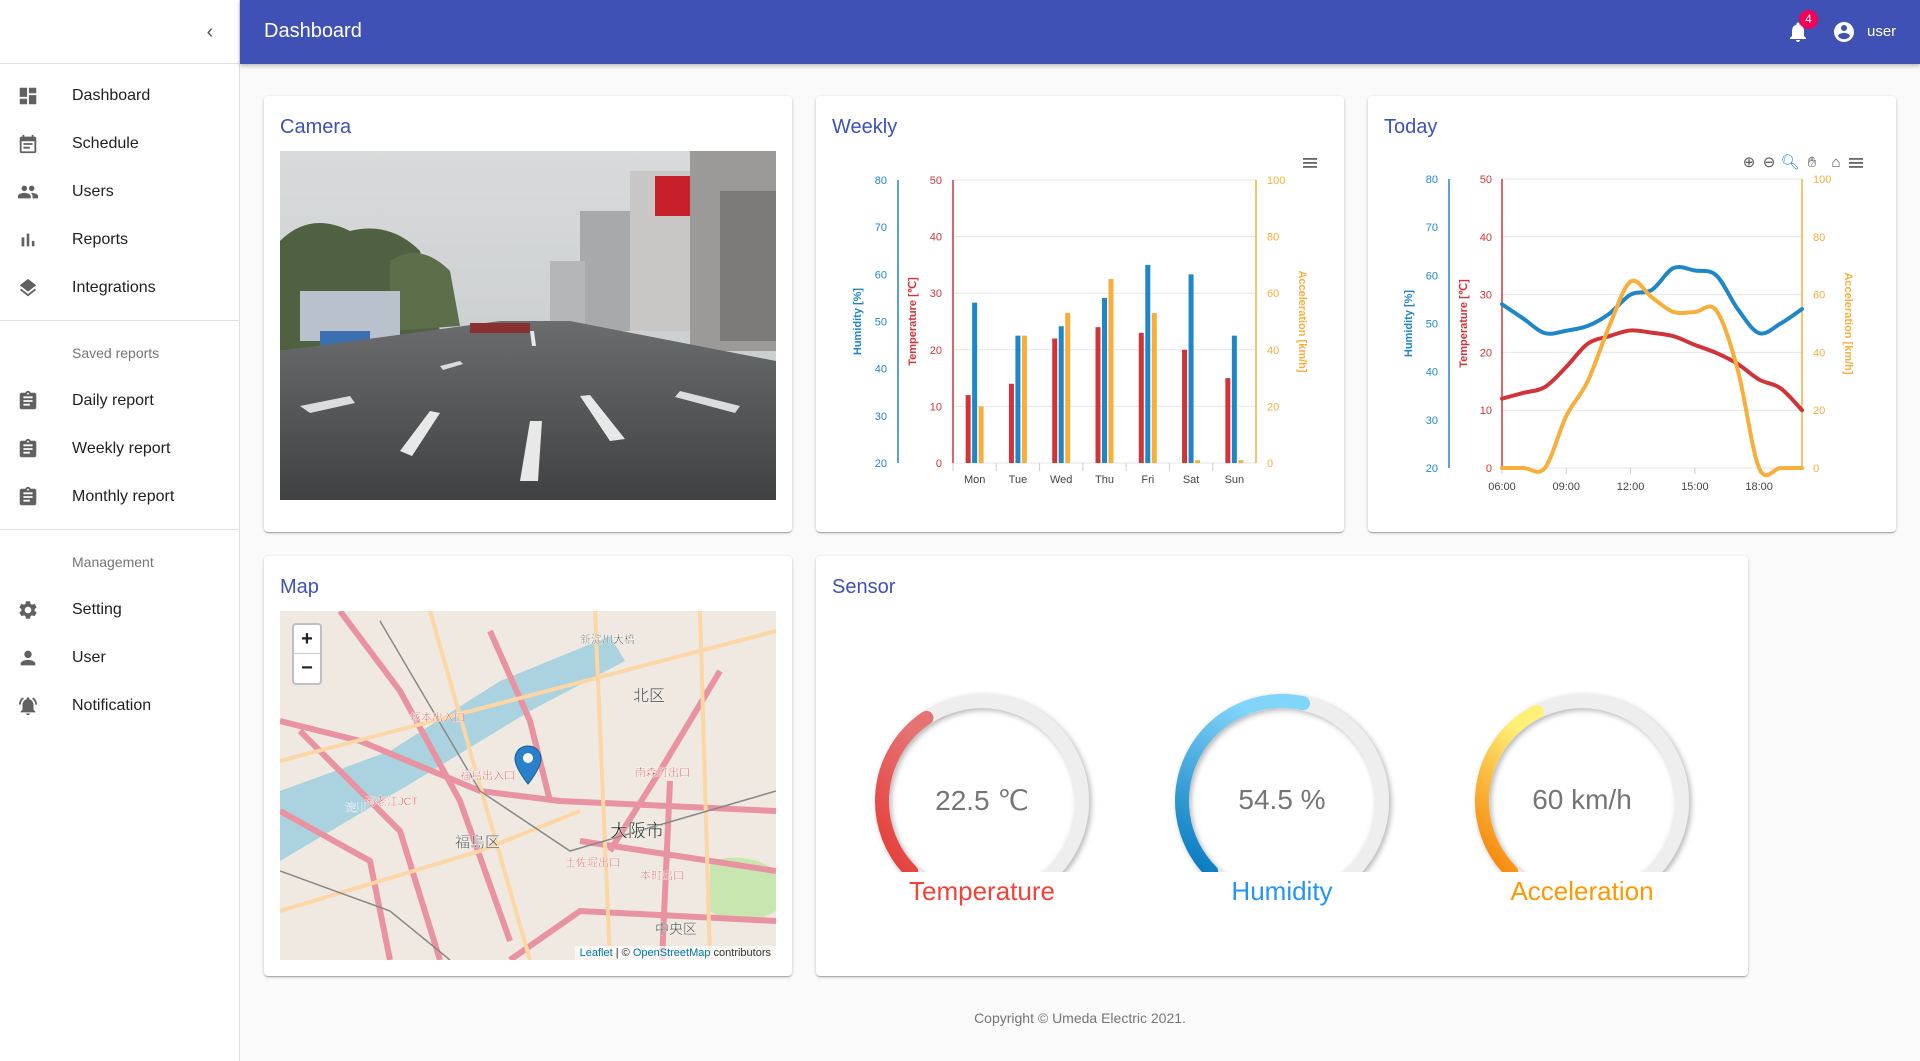 The image size is (1920, 1061). Describe the element at coordinates (210, 32) in the screenshot. I see `chevron-left-icon: ‹` at that location.